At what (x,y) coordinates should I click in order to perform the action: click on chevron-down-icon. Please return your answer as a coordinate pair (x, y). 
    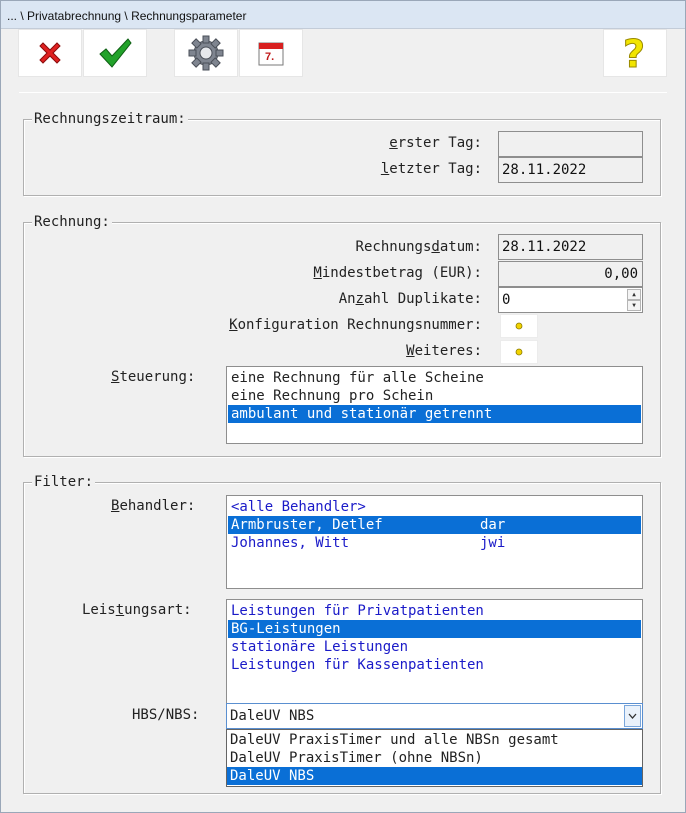
    Looking at the image, I should click on (632, 716).